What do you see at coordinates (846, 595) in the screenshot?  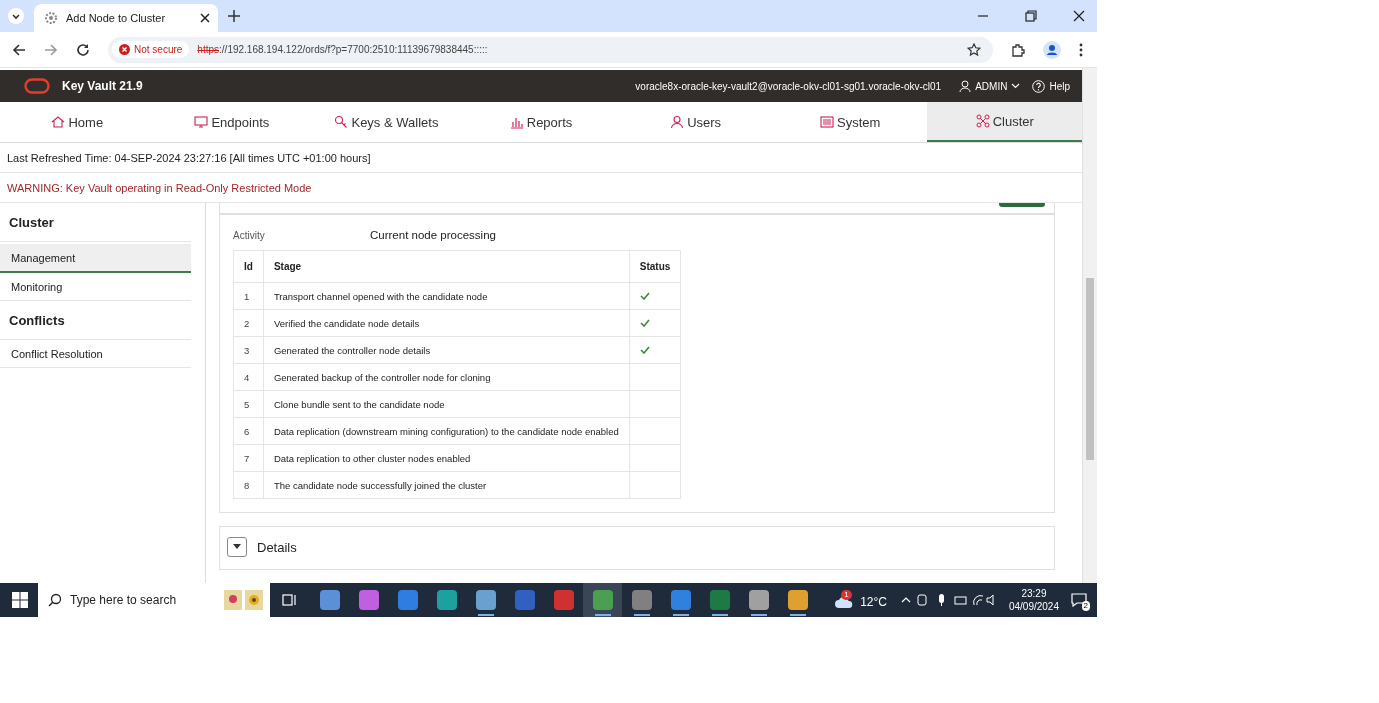 I see `notification-badge: 1` at bounding box center [846, 595].